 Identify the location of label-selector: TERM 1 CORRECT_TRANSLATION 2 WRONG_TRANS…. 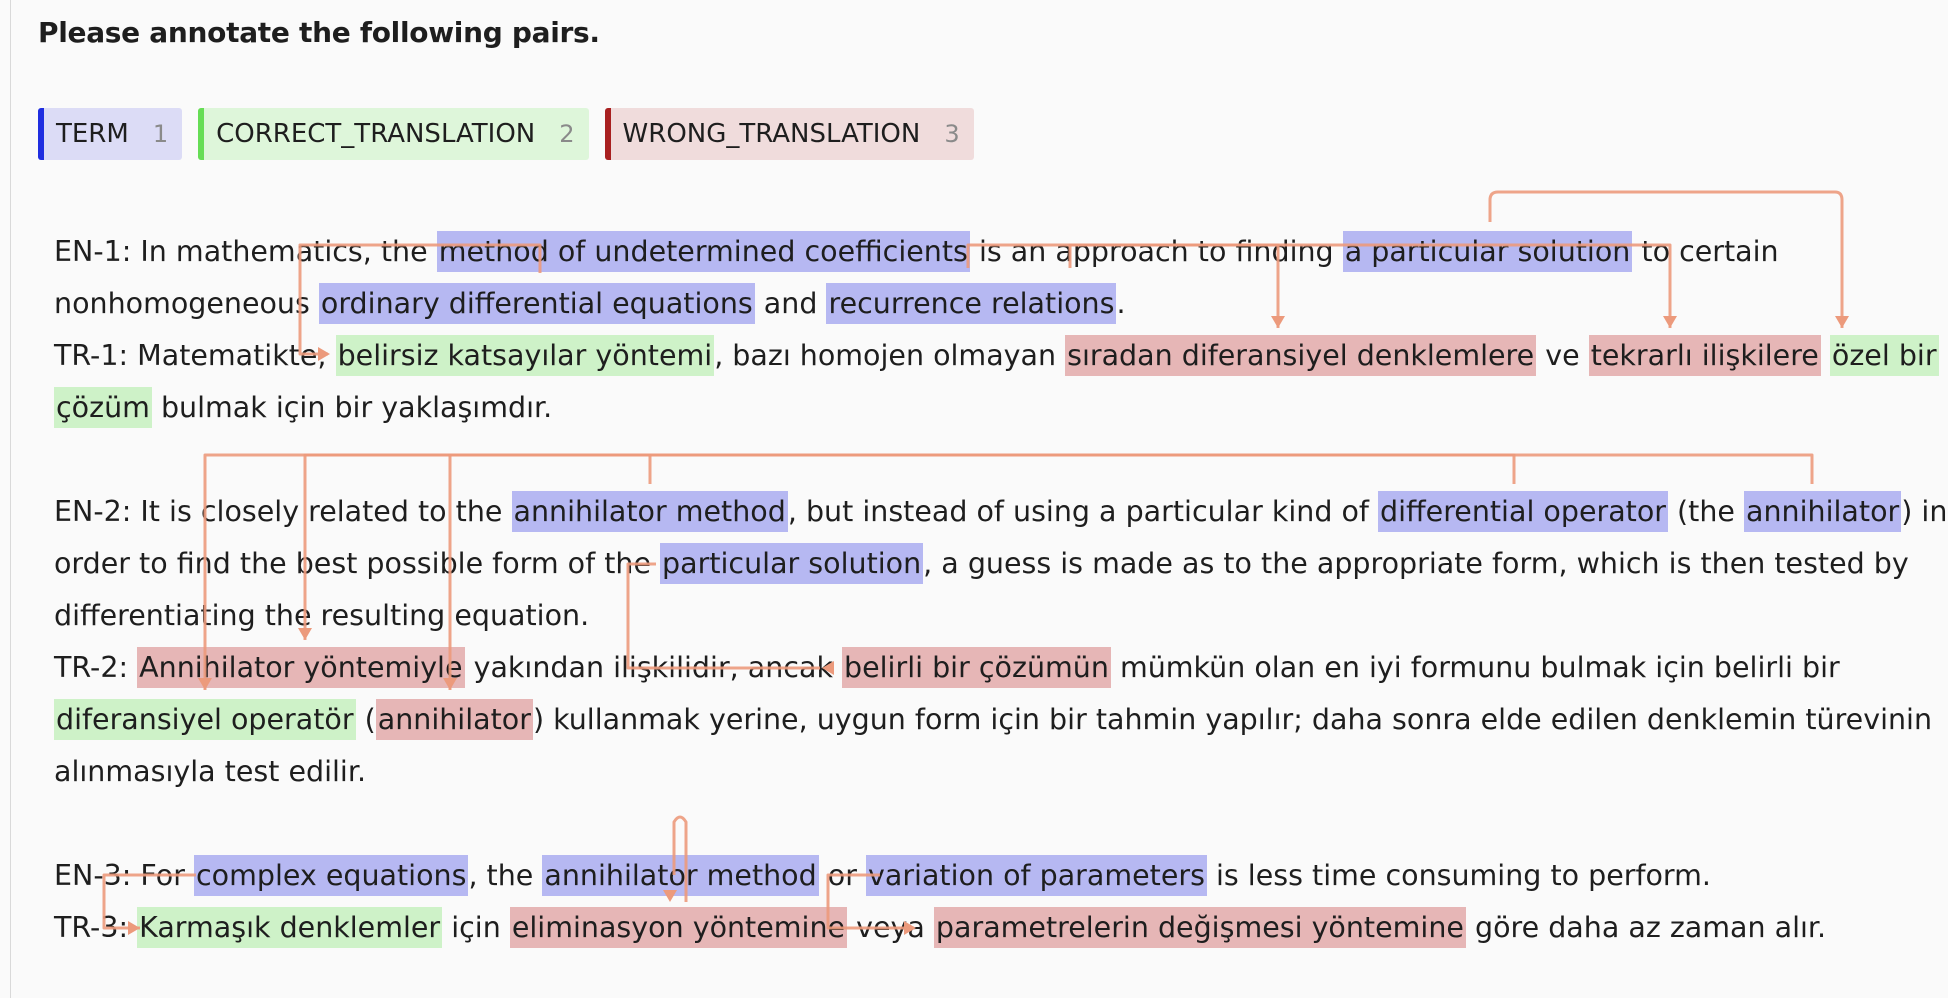
(506, 134).